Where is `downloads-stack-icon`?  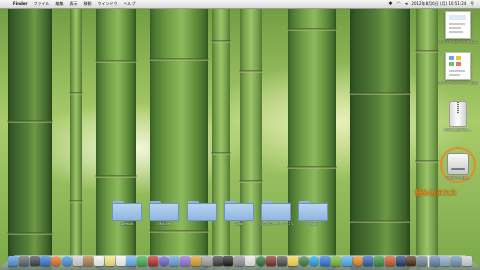
downloads-stack-icon is located at coordinates (456, 261).